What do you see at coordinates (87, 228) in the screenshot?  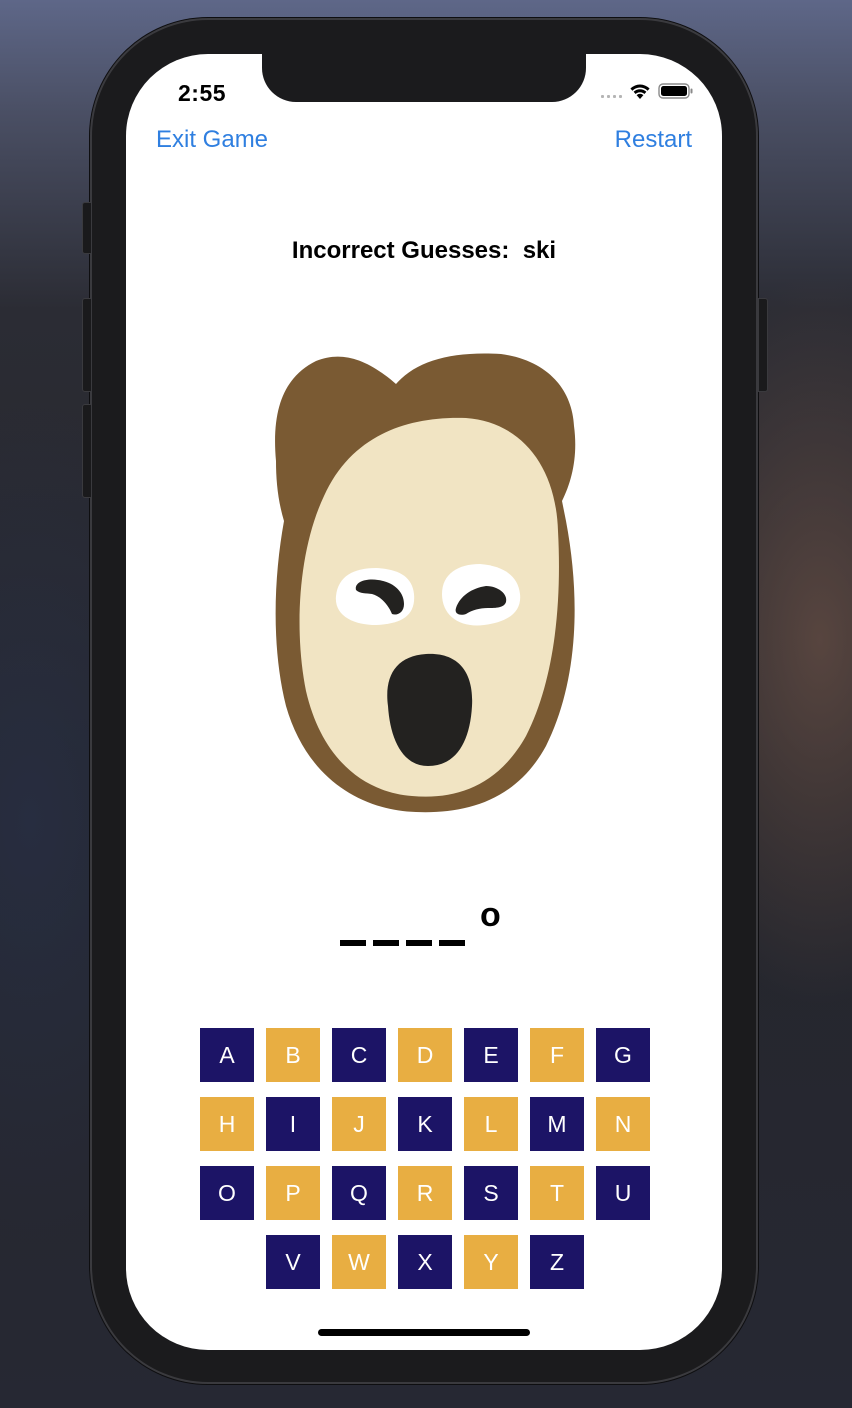 I see `silent-switch` at bounding box center [87, 228].